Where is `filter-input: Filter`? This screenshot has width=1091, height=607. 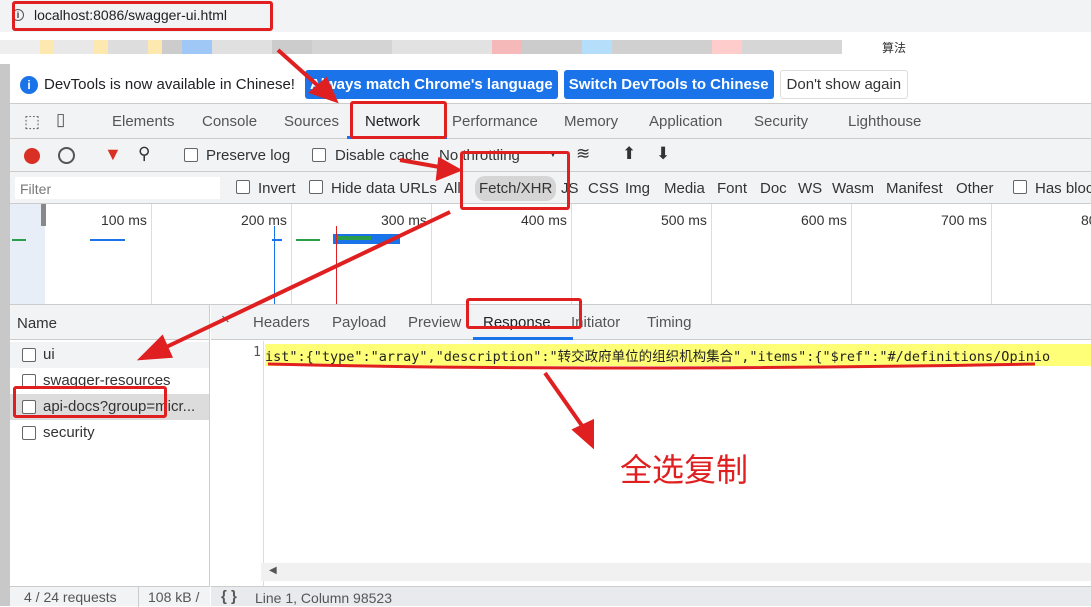
filter-input: Filter is located at coordinates (117, 188).